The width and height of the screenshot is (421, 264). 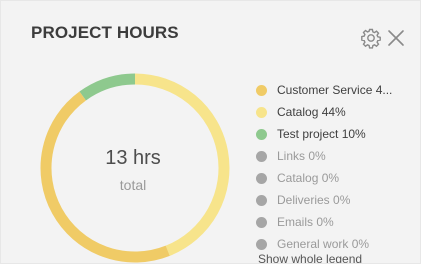 What do you see at coordinates (133, 158) in the screenshot?
I see `donut-center-value: 13 hrs` at bounding box center [133, 158].